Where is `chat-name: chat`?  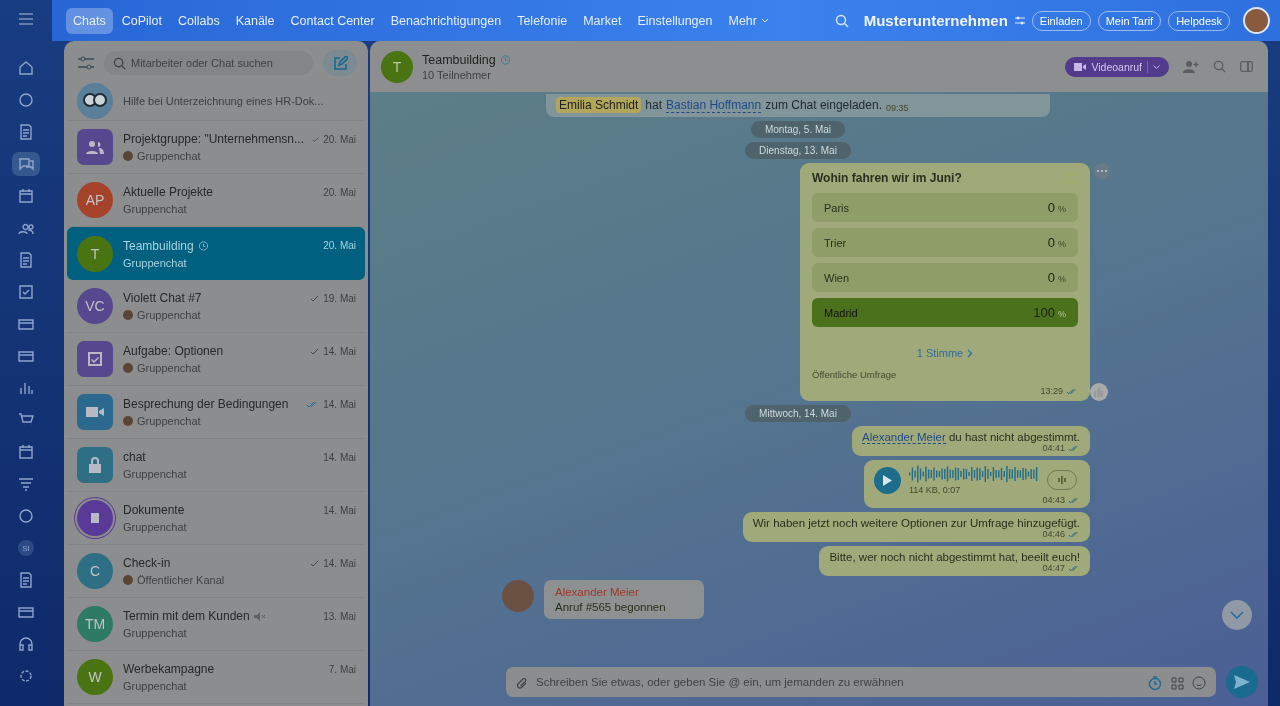 chat-name: chat is located at coordinates (134, 457).